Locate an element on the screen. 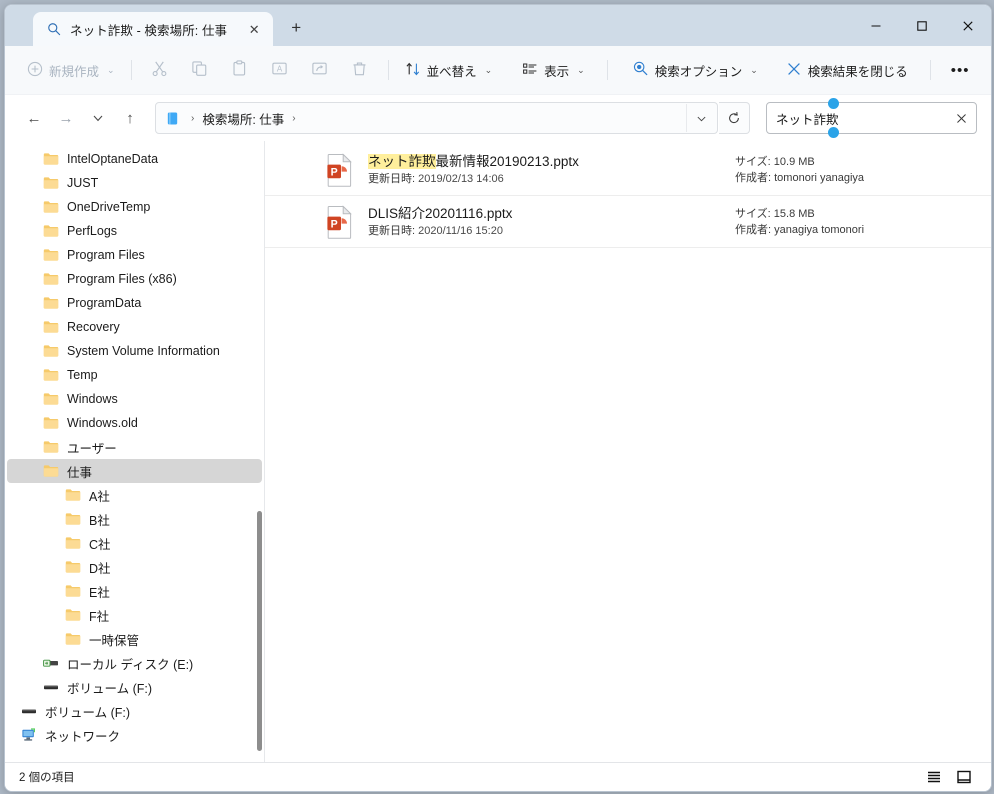 The width and height of the screenshot is (994, 794). up-button: ↑ is located at coordinates (130, 118).